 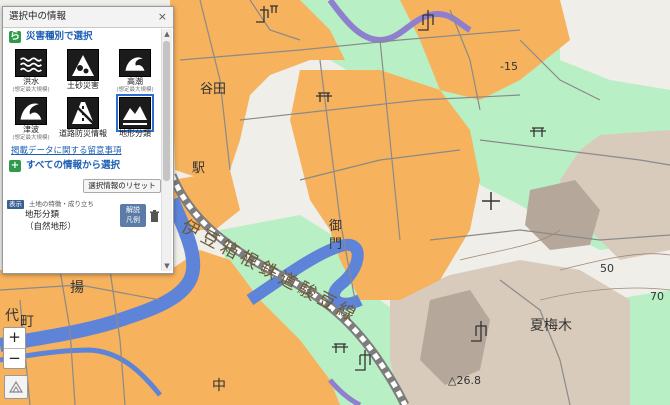 What do you see at coordinates (31, 129) in the screenshot?
I see `tile-tsunami-label: 津波` at bounding box center [31, 129].